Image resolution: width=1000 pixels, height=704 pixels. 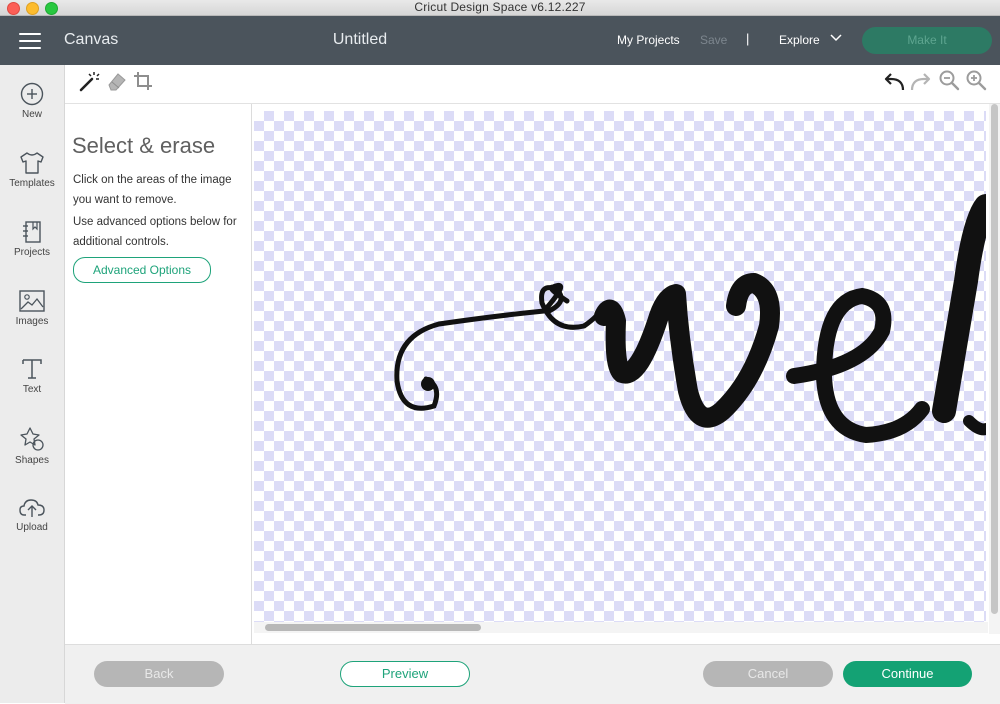 What do you see at coordinates (836, 38) in the screenshot?
I see `chevron-down-icon` at bounding box center [836, 38].